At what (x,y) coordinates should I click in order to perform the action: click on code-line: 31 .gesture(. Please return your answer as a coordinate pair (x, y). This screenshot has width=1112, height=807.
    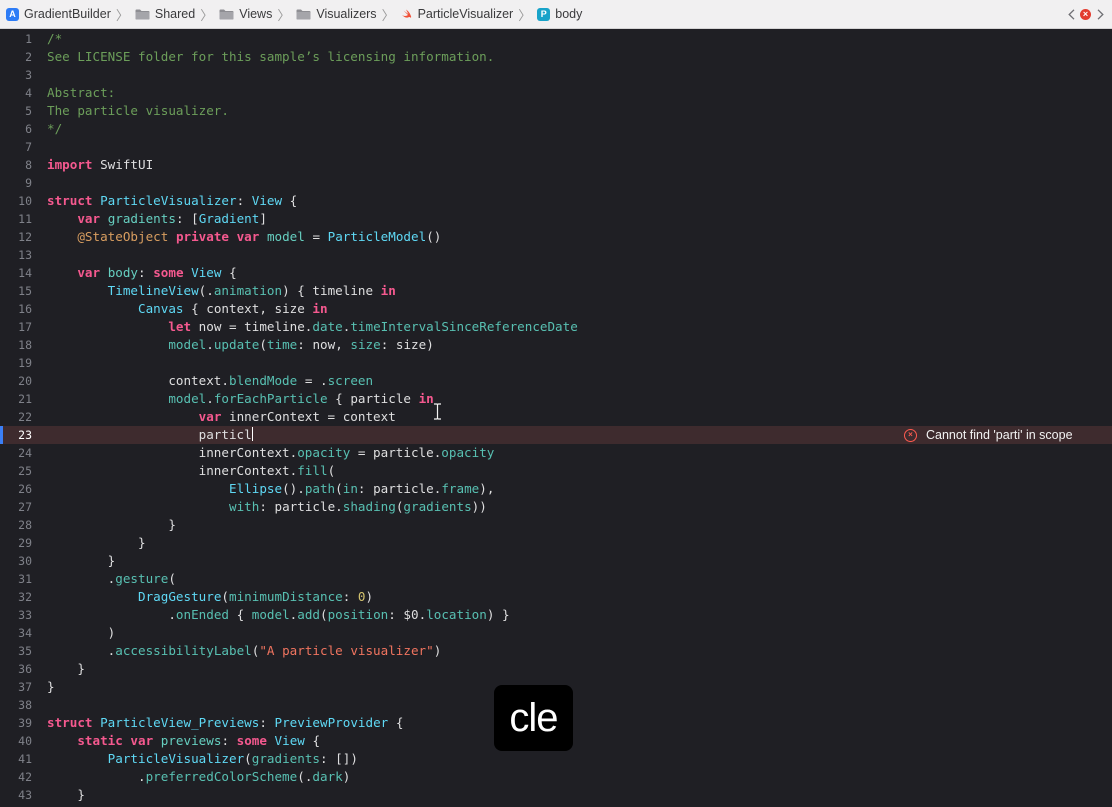
    Looking at the image, I should click on (556, 579).